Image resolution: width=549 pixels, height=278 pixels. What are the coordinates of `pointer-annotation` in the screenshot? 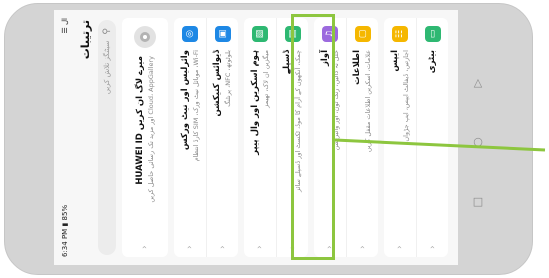 It's located at (440, 145).